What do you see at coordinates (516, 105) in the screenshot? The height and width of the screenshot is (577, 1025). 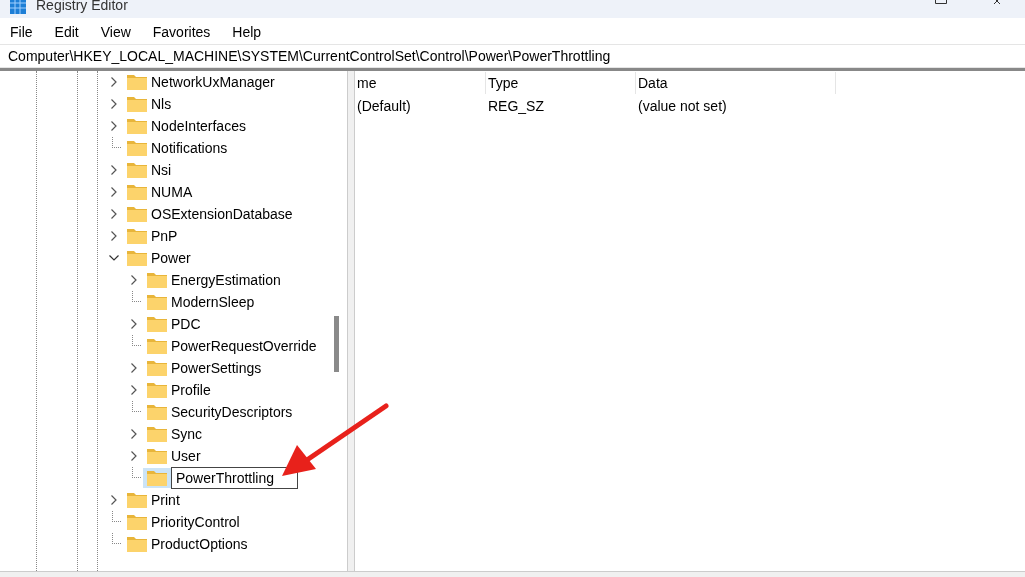 I see `table-cell: REG_SZ` at bounding box center [516, 105].